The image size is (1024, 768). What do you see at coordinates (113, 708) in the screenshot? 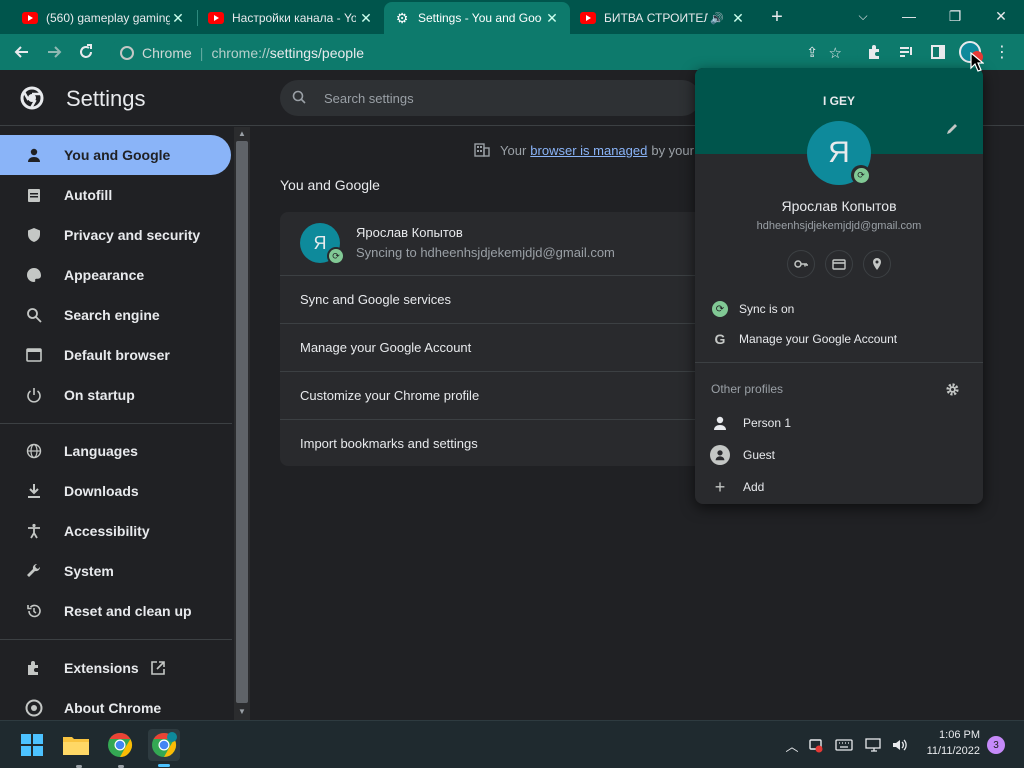
I see `sidebar-item-label: About Chrome` at bounding box center [113, 708].